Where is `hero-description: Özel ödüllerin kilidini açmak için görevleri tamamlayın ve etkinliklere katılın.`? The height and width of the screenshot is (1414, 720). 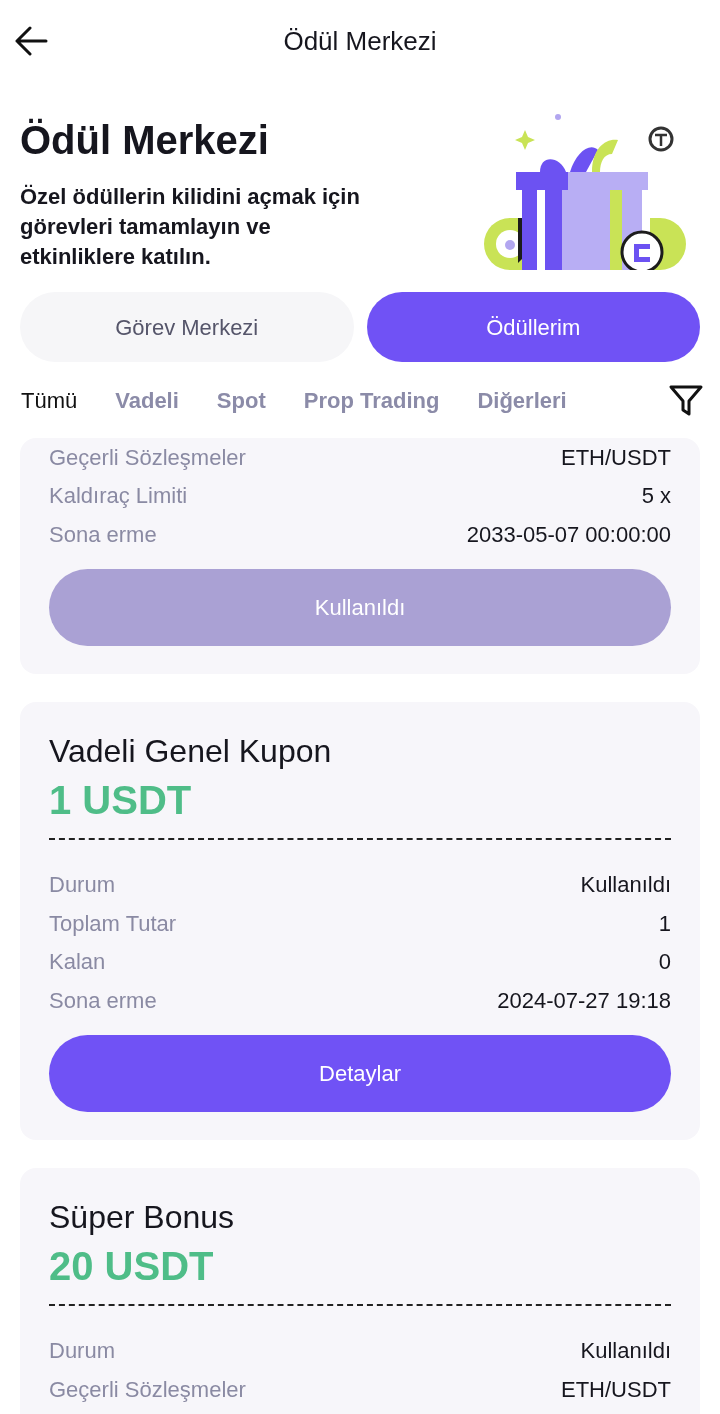
hero-description: Özel ödüllerin kilidini açmak için görevleri tamamlayın ve etkinliklere katılın. is located at coordinates (190, 227).